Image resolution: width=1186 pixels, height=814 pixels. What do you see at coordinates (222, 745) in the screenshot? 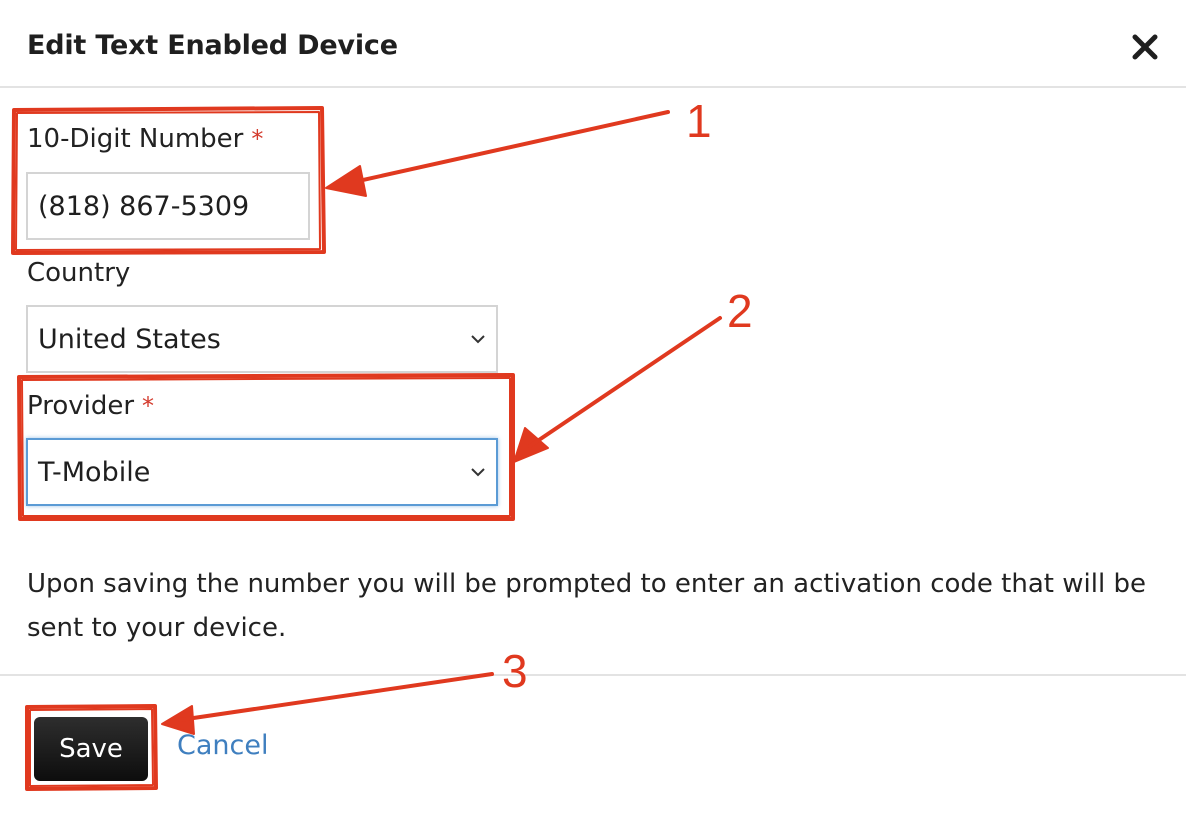
I see `cancel-link: Cancel` at bounding box center [222, 745].